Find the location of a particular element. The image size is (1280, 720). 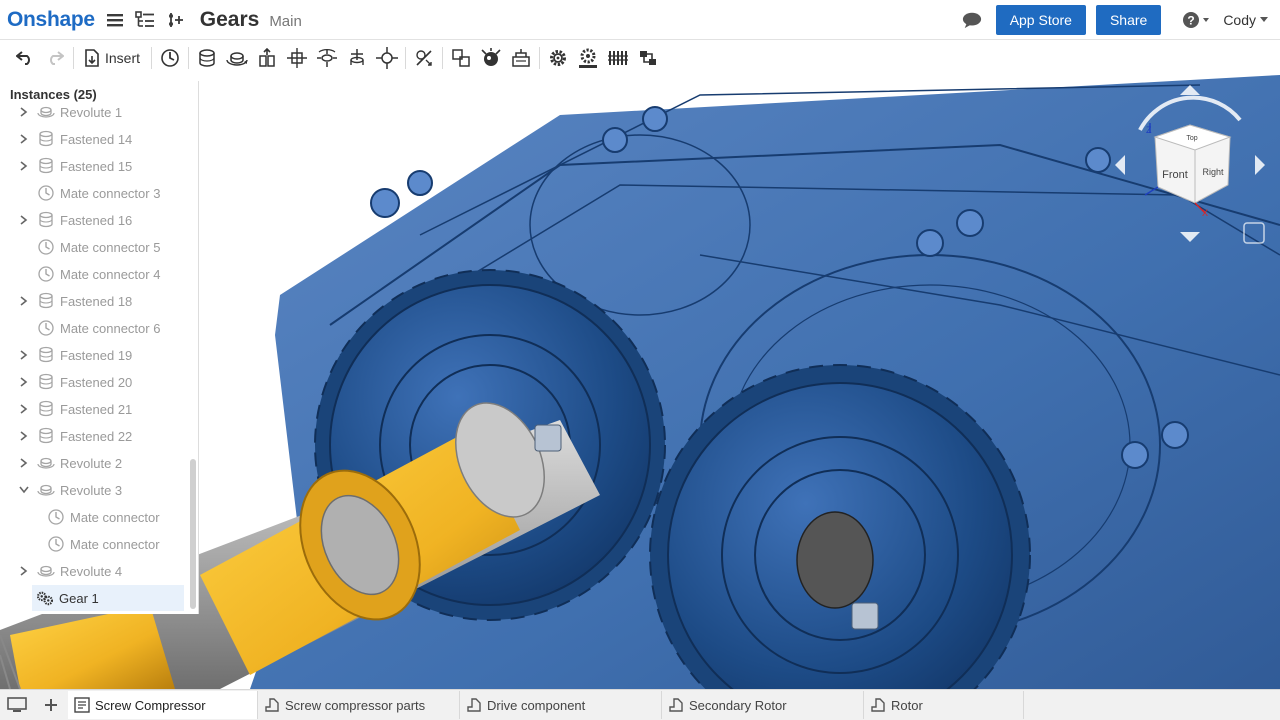

fastened-mate-icon is located at coordinates (207, 58).